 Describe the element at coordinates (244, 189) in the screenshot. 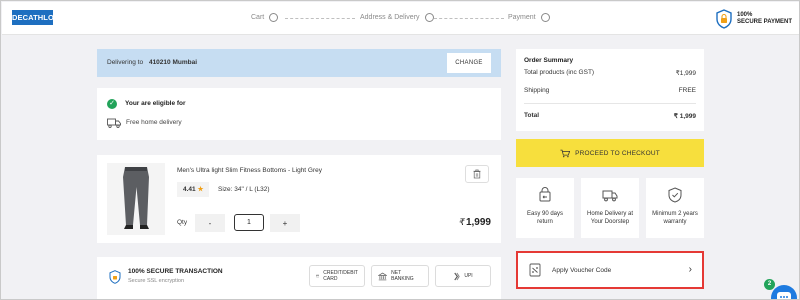

I see `product-size: Size: 34" / L (L32)` at that location.